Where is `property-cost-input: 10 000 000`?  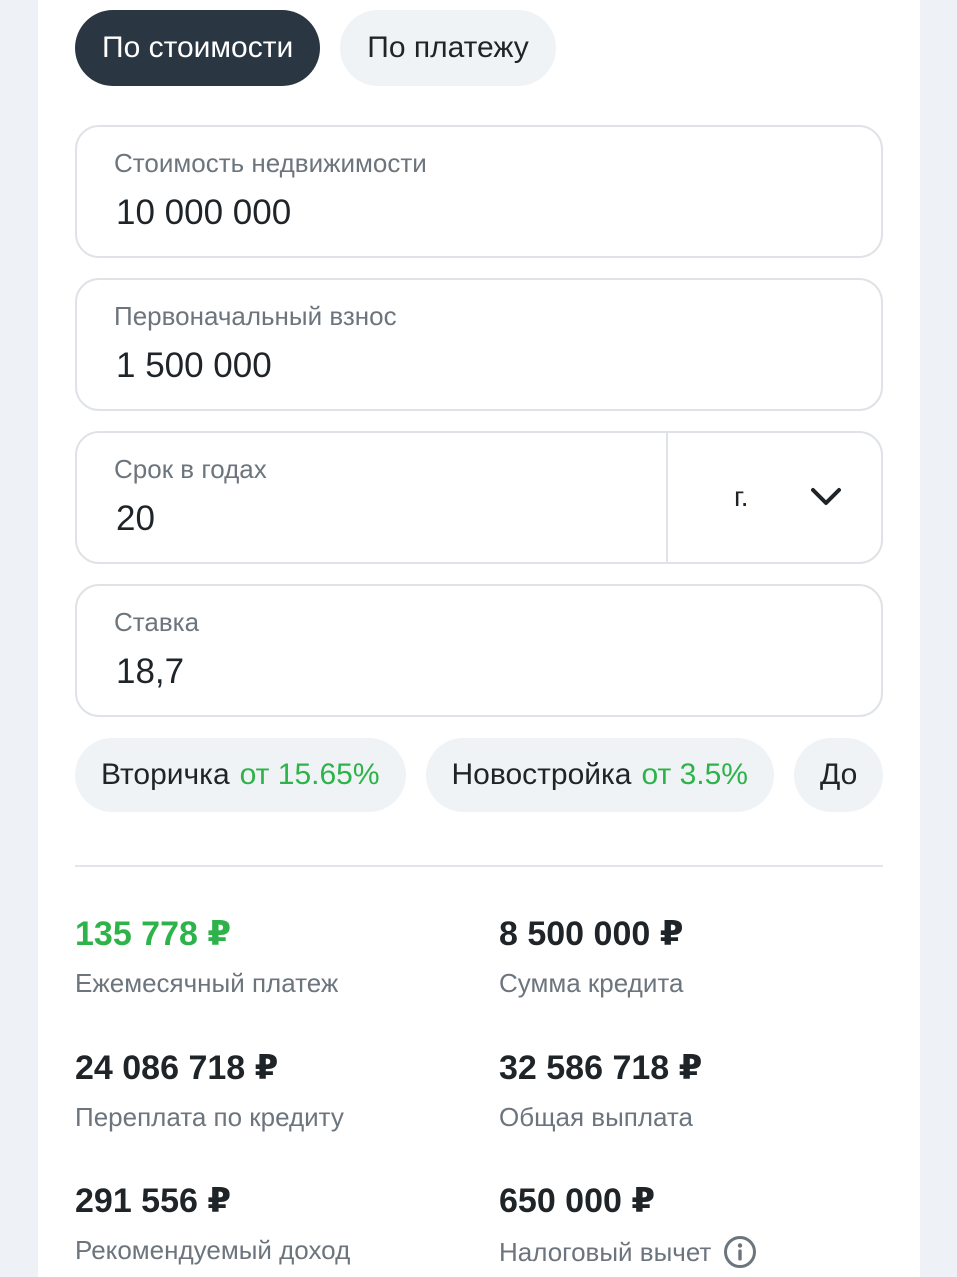
property-cost-input: 10 000 000 is located at coordinates (203, 213).